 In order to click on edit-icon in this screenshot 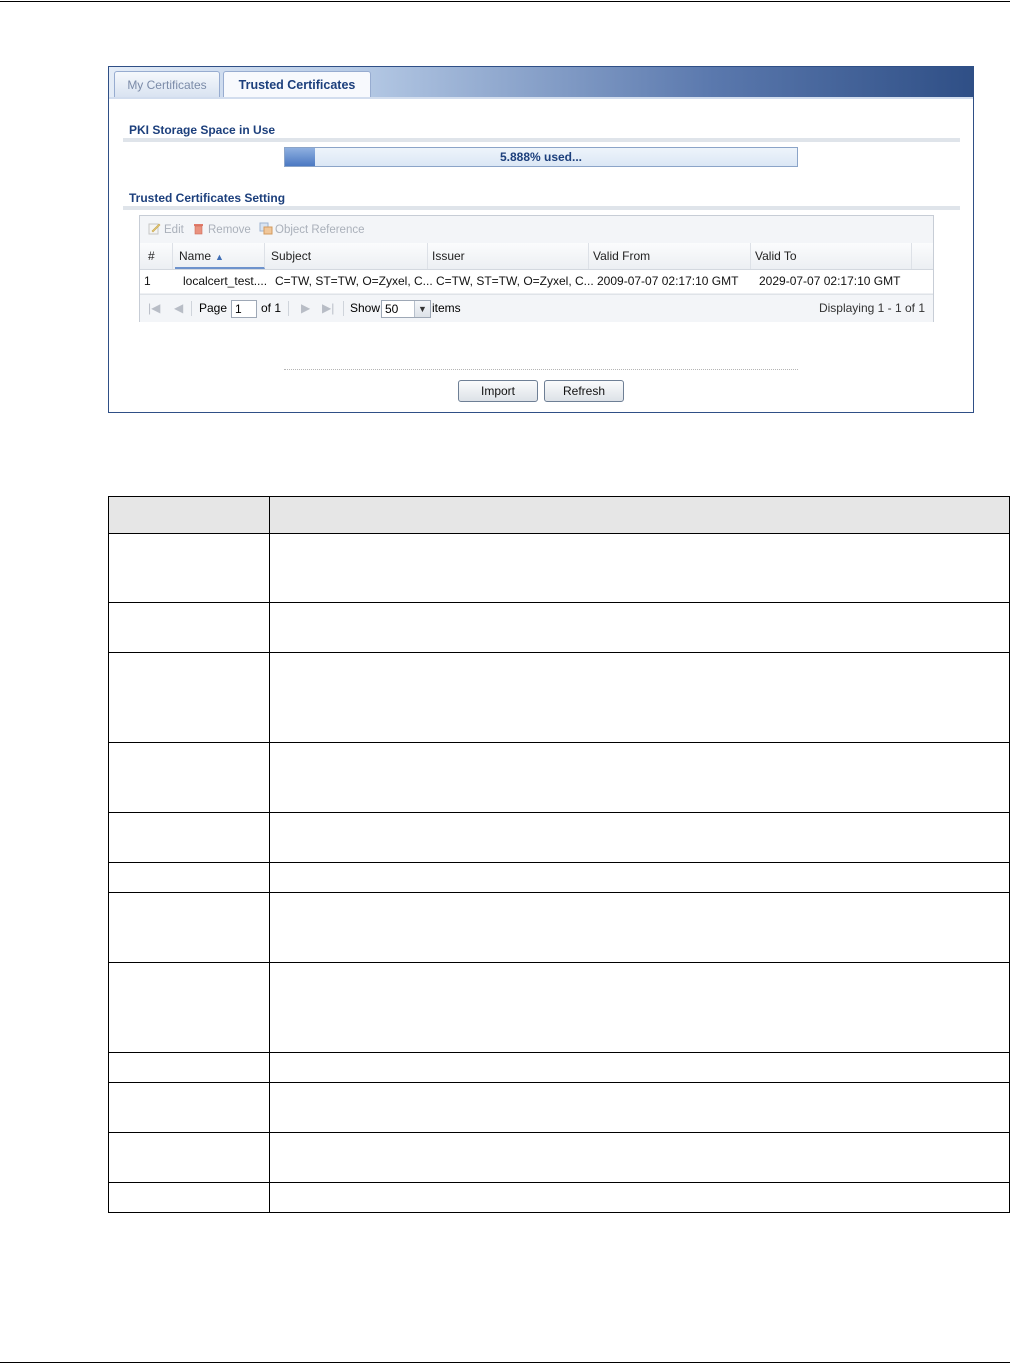, I will do `click(154, 228)`.